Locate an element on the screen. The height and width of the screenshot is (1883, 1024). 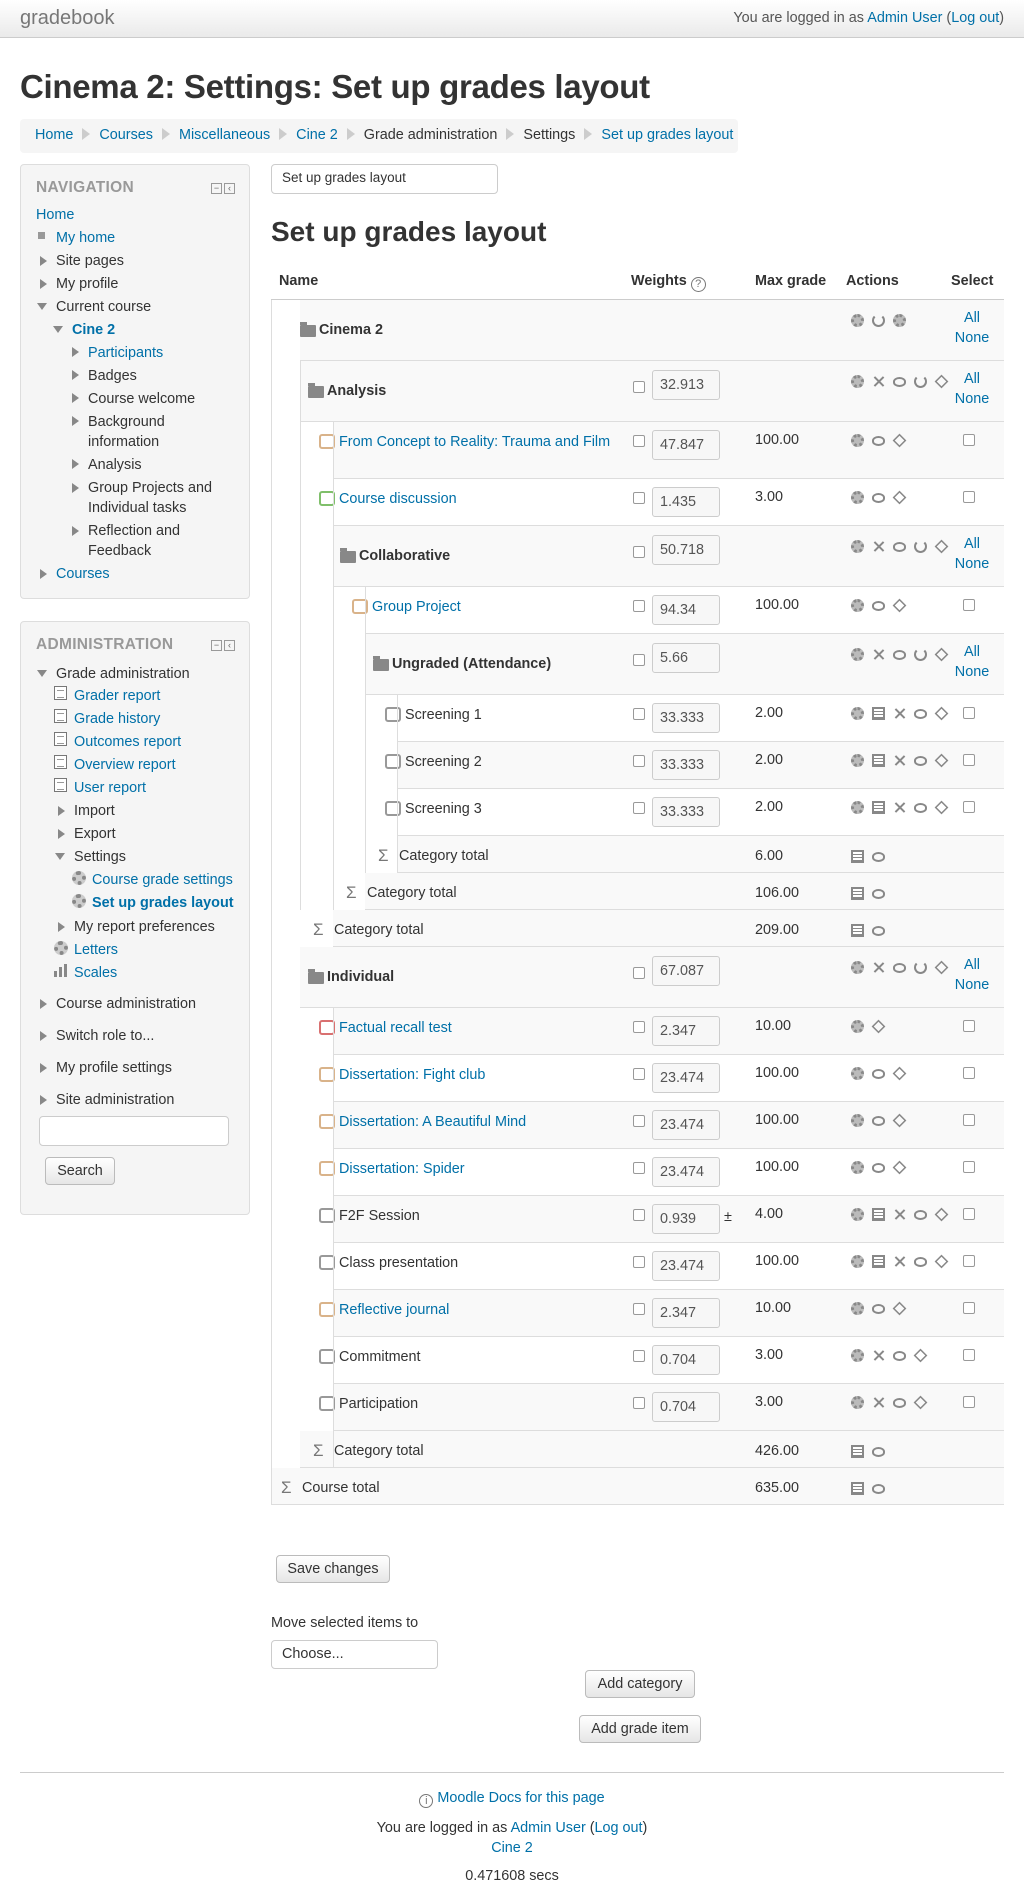
nav-background-information: Background information is located at coordinates (148, 432).